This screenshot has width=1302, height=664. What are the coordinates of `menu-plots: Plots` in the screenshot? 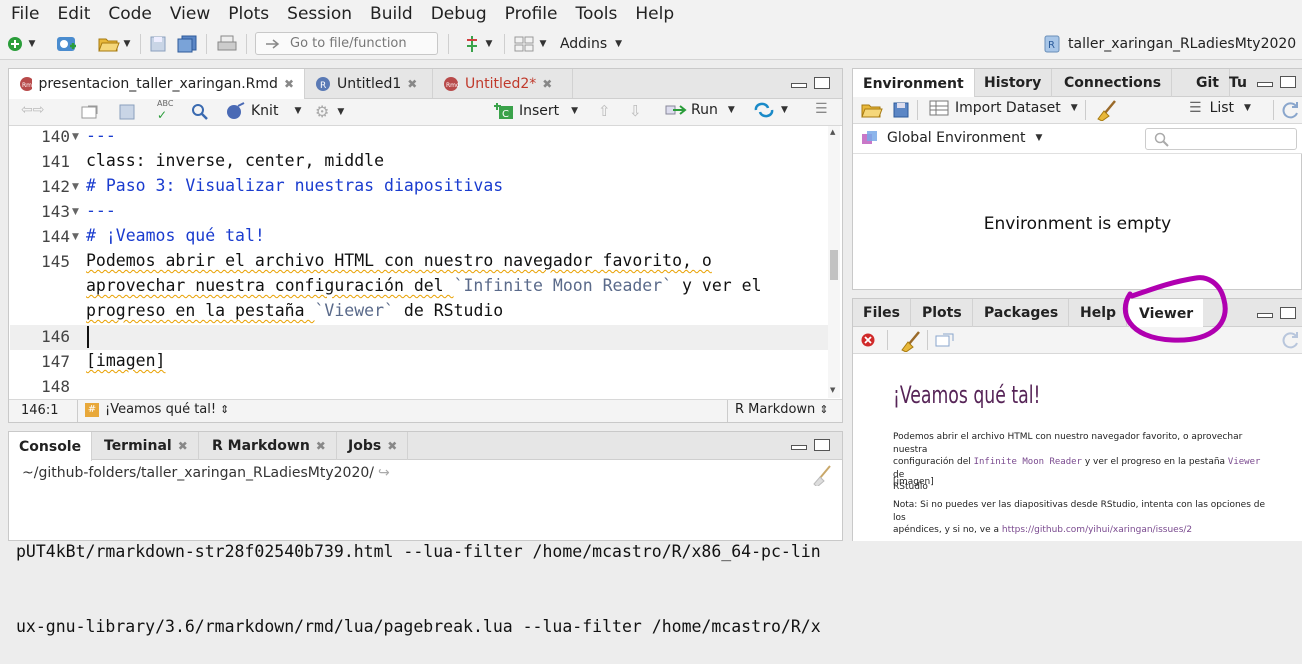 It's located at (248, 14).